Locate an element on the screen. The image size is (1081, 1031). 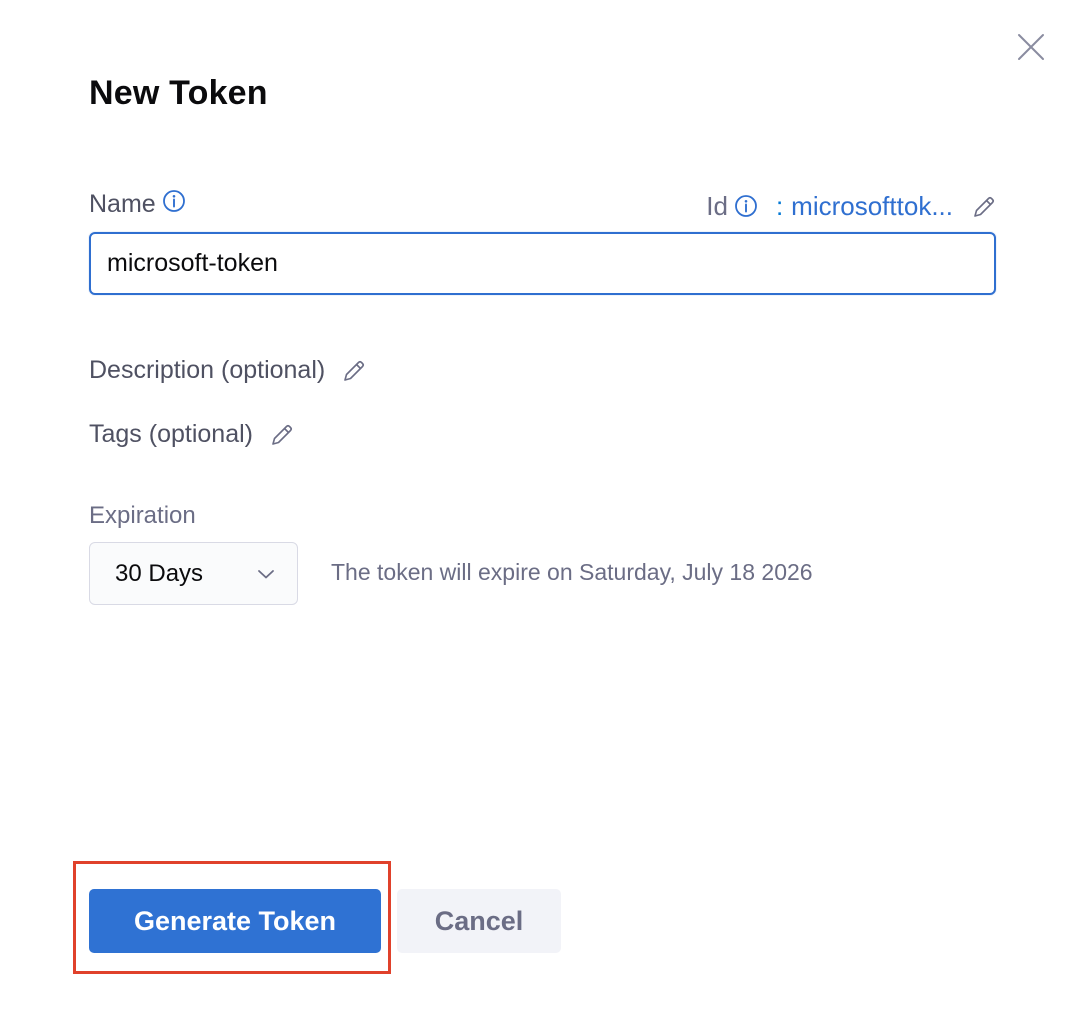
close-button is located at coordinates (1031, 47).